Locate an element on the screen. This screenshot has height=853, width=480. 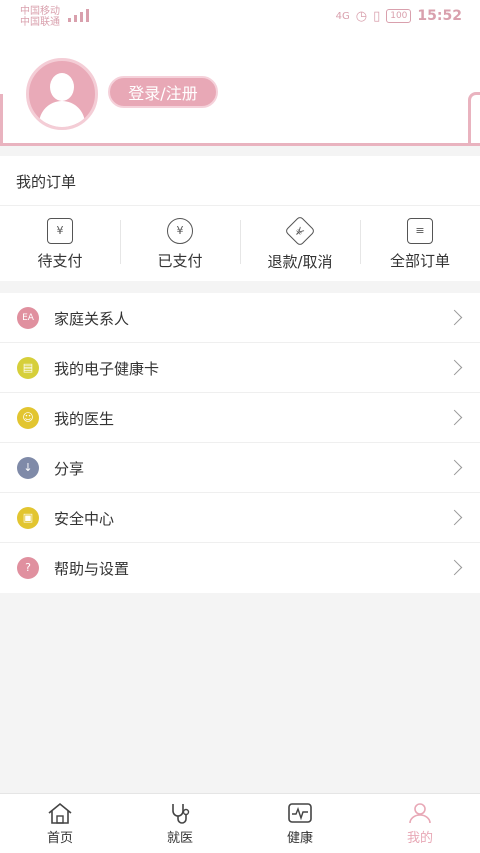
tab-home: 首页 is located at coordinates (60, 823).